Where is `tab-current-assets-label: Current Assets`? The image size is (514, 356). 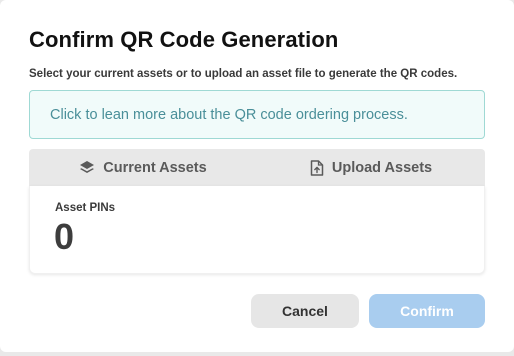
tab-current-assets-label: Current Assets is located at coordinates (155, 167).